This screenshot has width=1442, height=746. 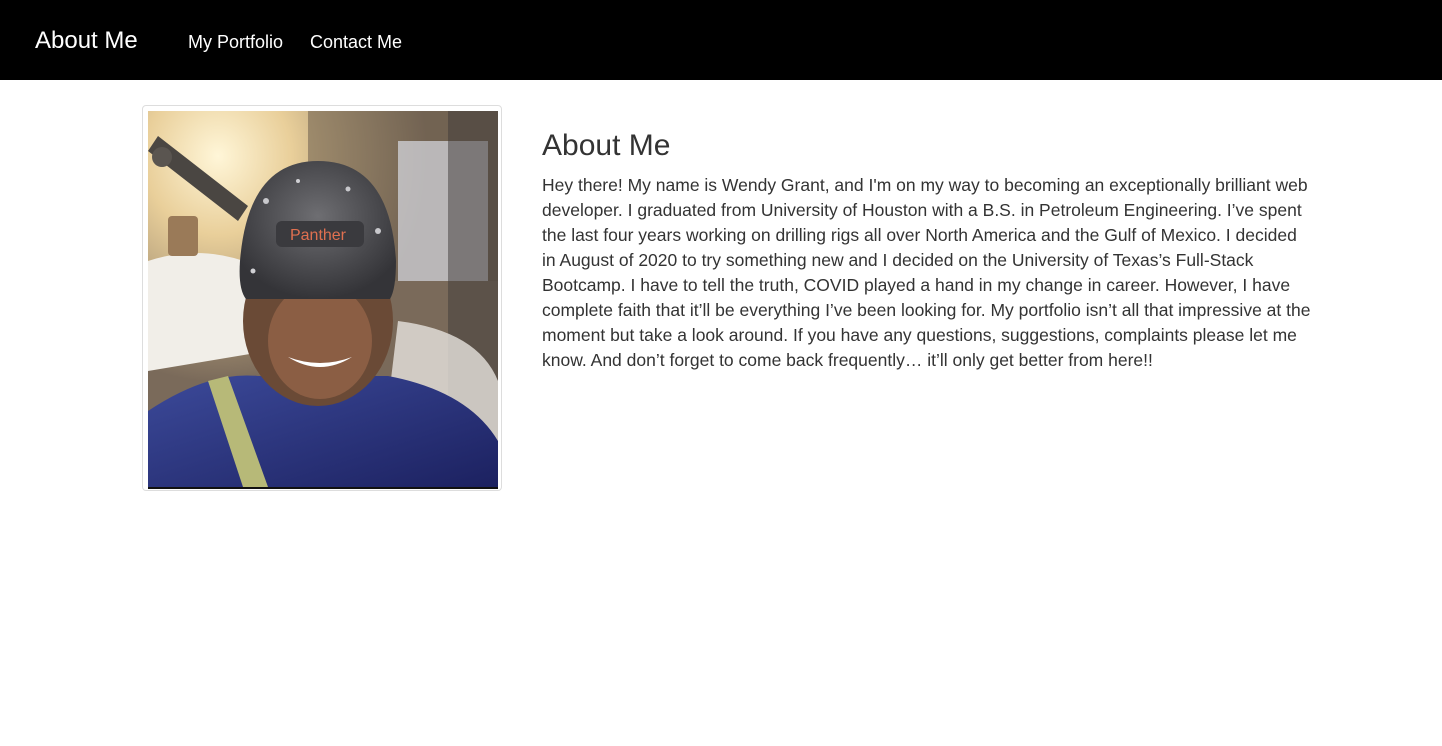 I want to click on brand-link: About Me, so click(x=86, y=41).